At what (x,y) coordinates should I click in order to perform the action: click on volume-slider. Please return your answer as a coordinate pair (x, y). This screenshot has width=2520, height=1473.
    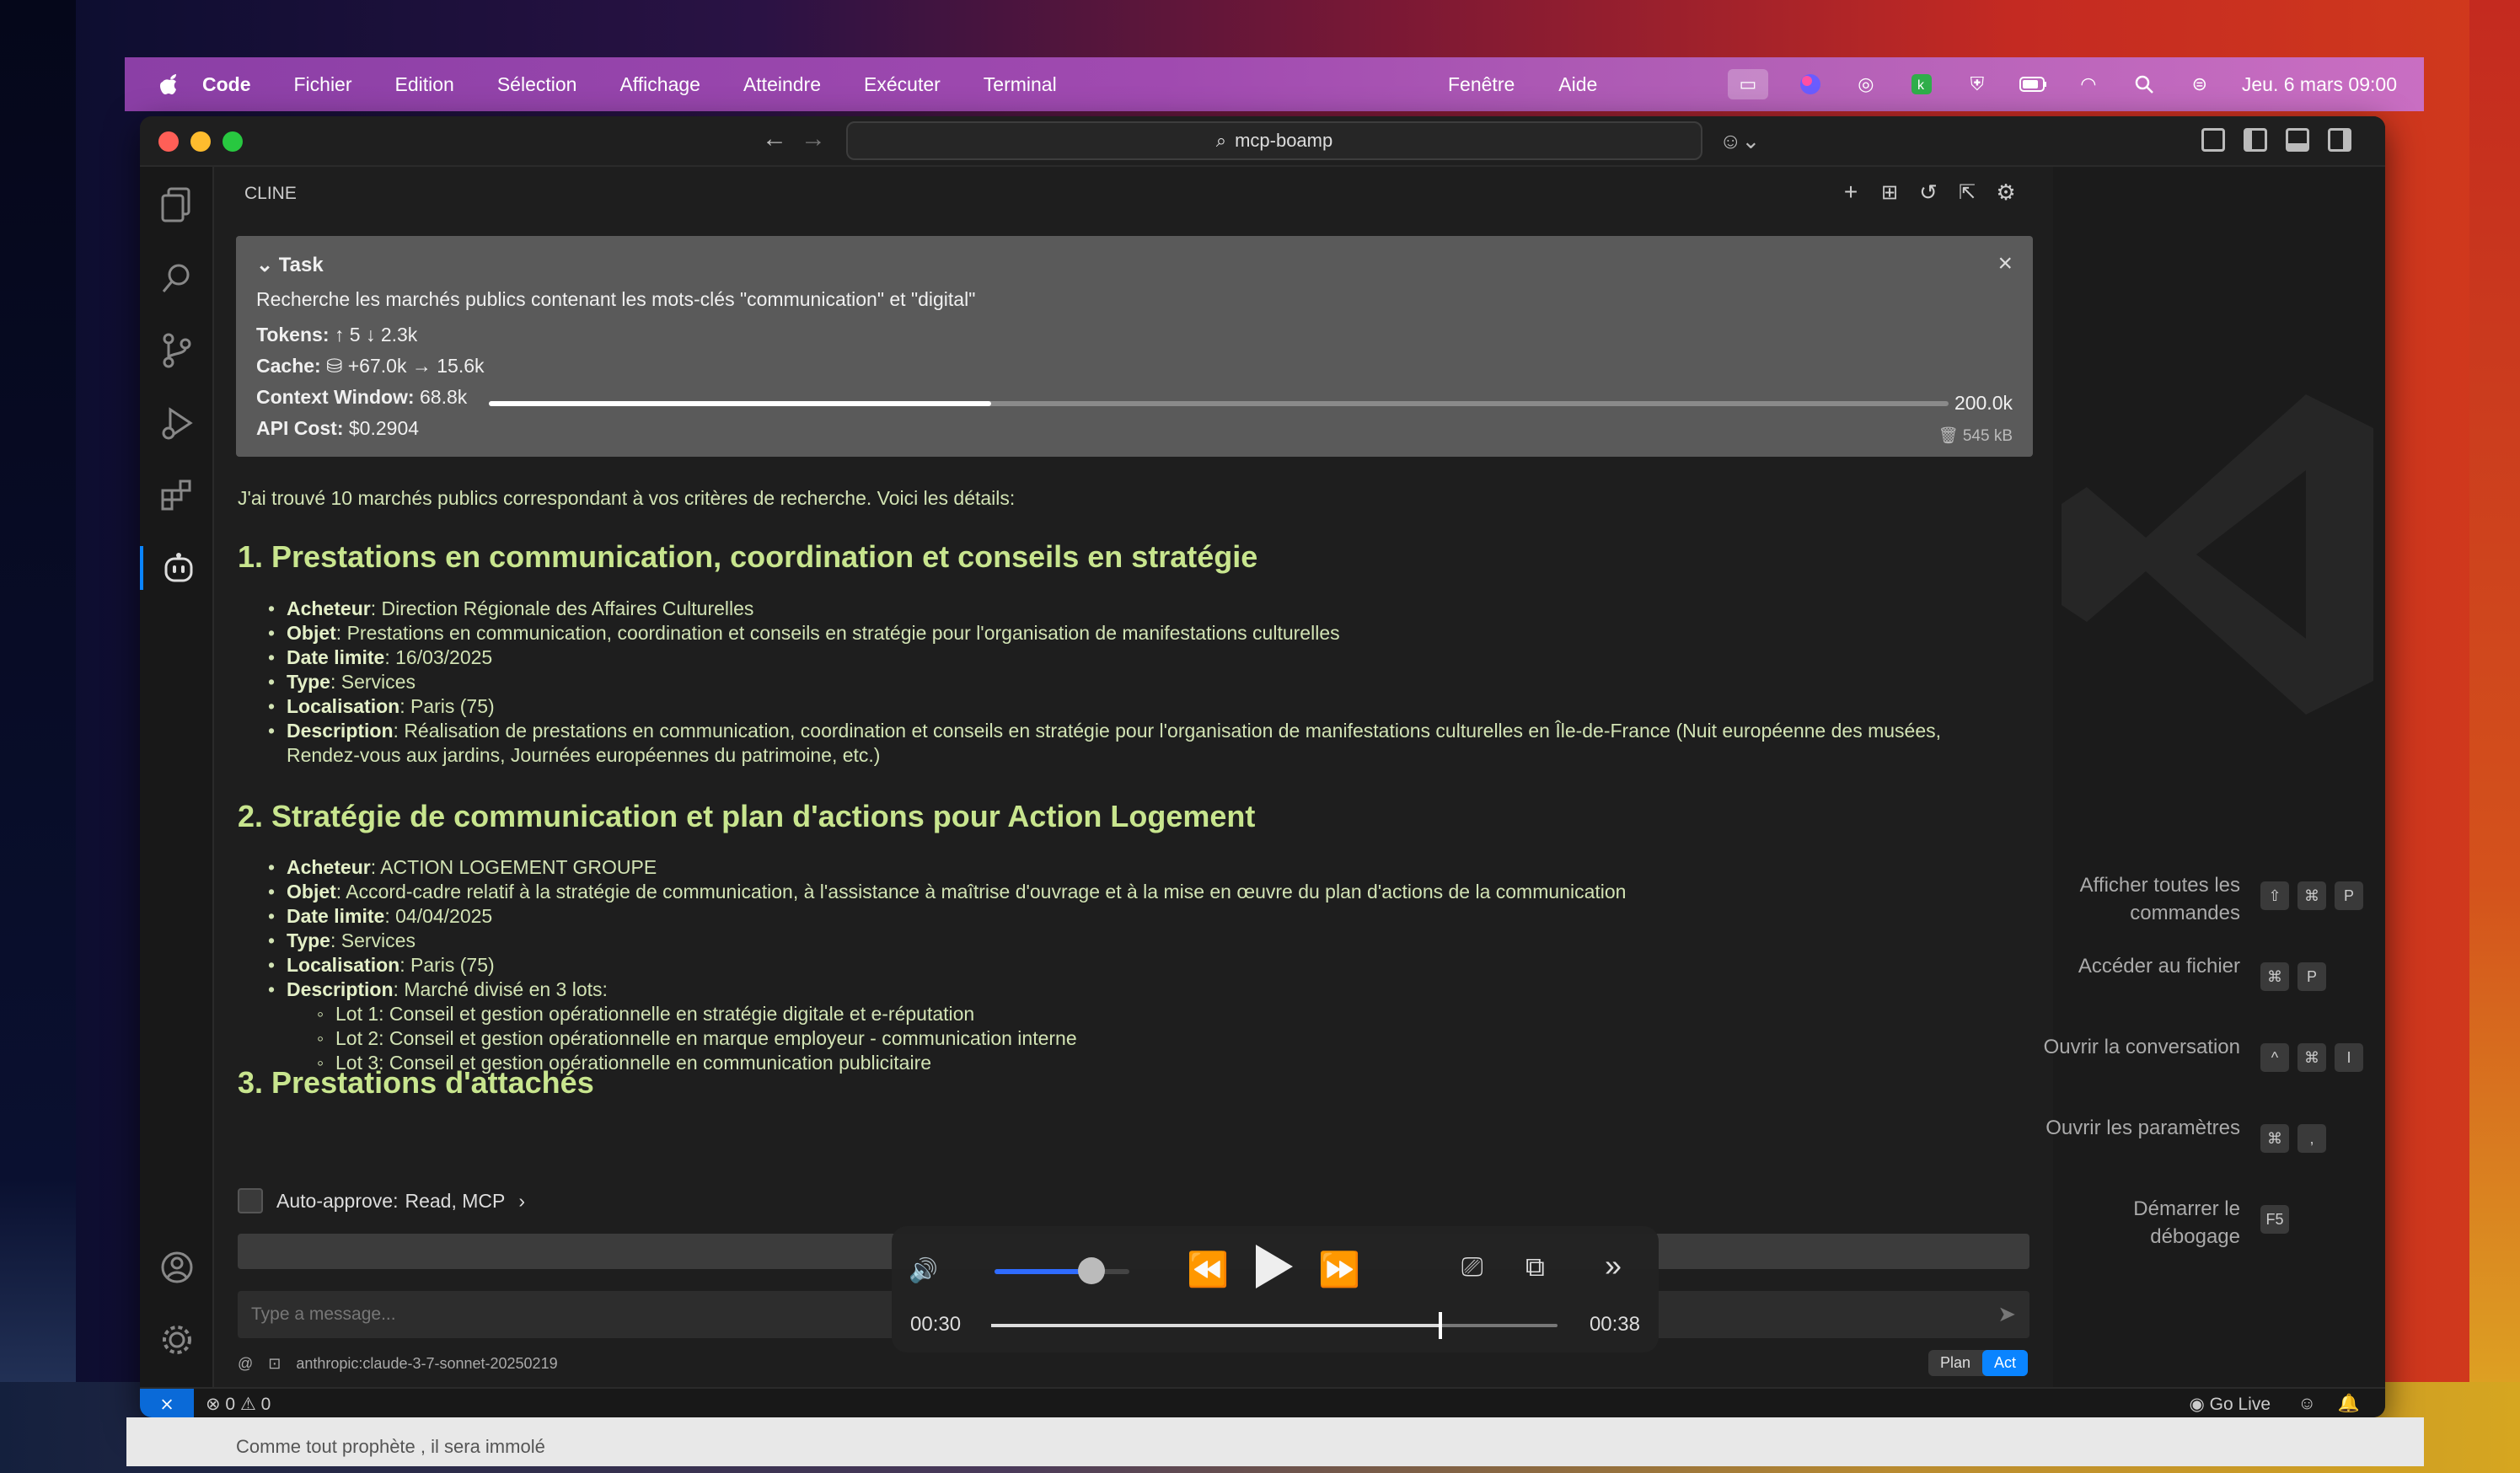
    Looking at the image, I should click on (1062, 1270).